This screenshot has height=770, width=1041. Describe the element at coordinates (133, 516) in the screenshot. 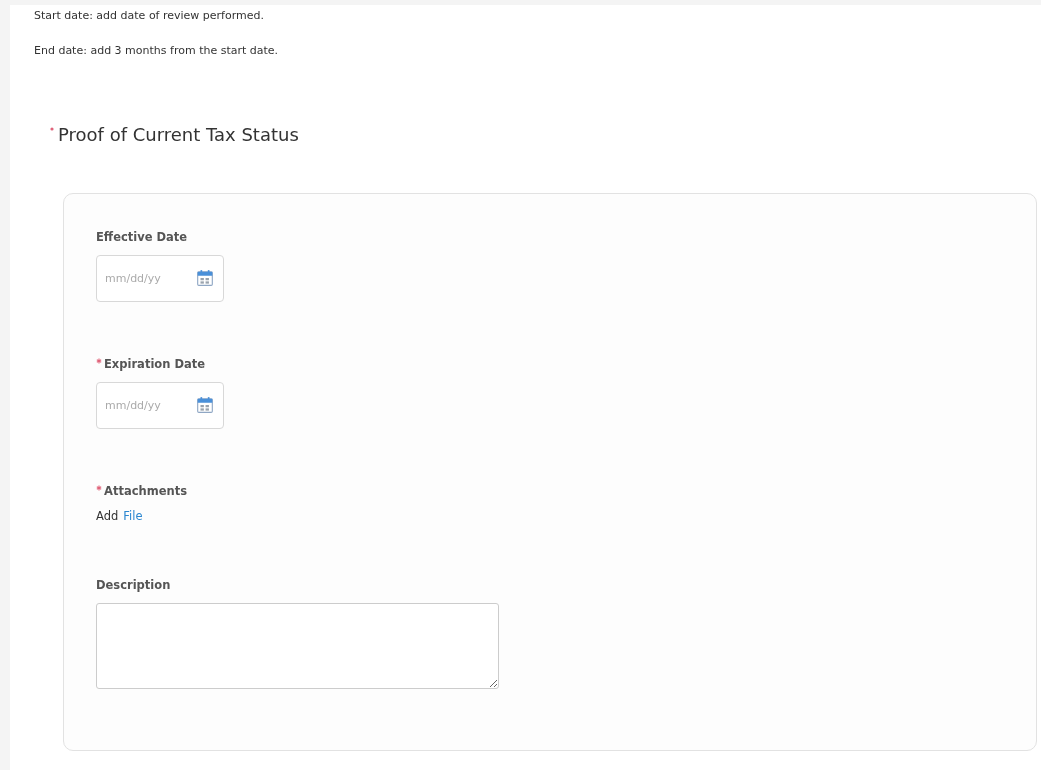

I see `file-link: File` at that location.